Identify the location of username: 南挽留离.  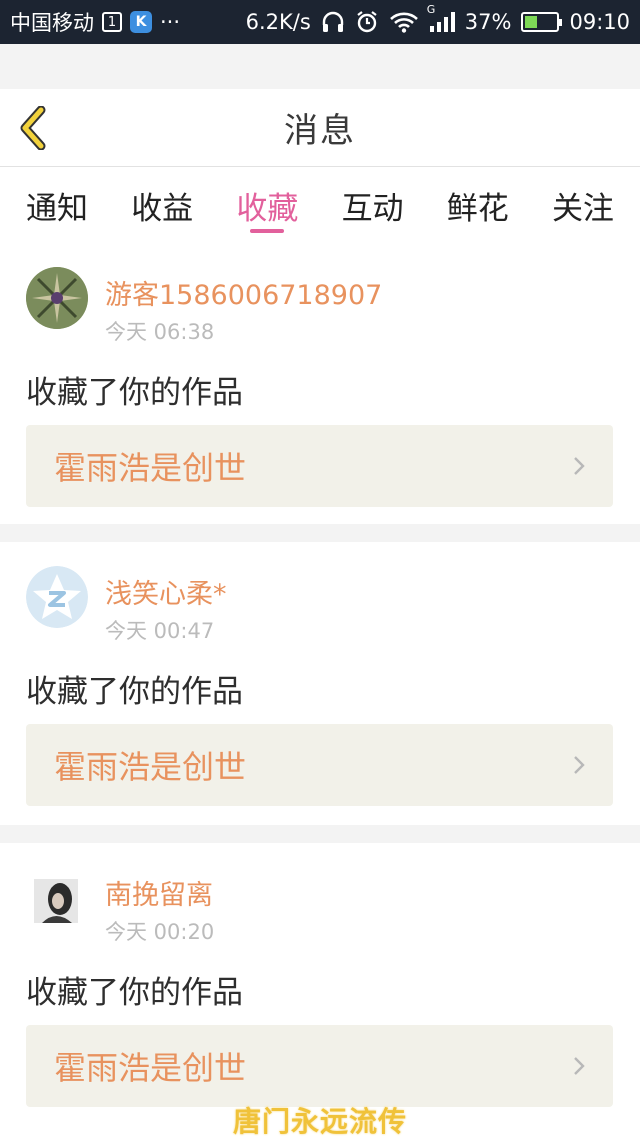
(159, 892).